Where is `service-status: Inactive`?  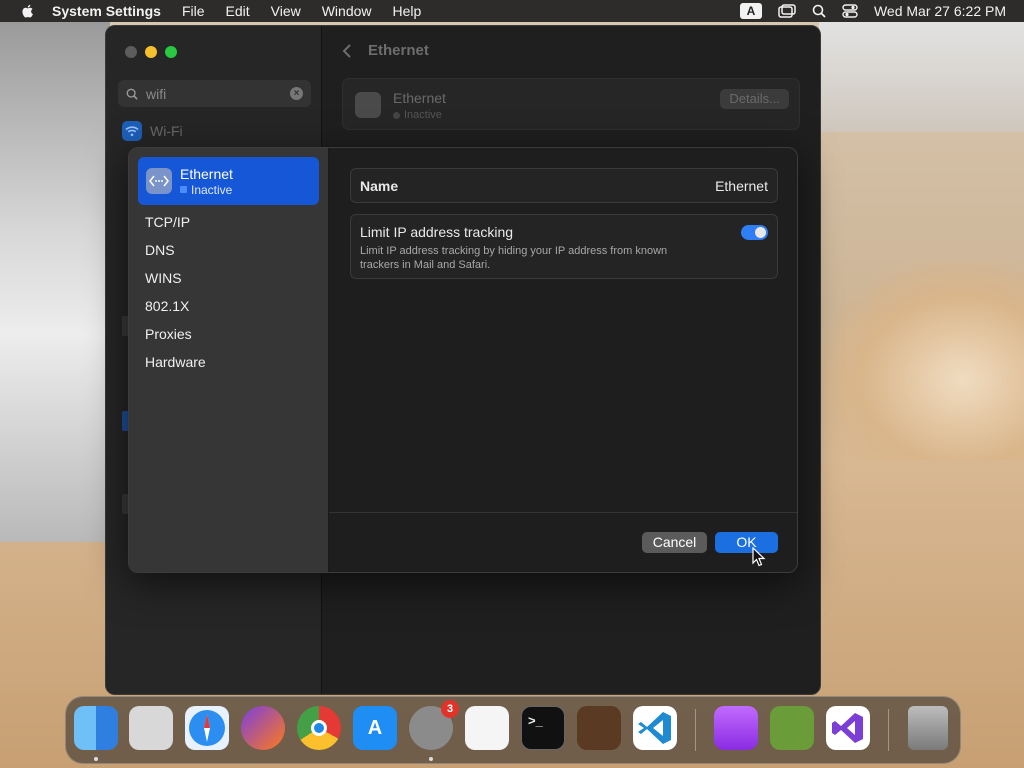
service-status: Inactive is located at coordinates (417, 115).